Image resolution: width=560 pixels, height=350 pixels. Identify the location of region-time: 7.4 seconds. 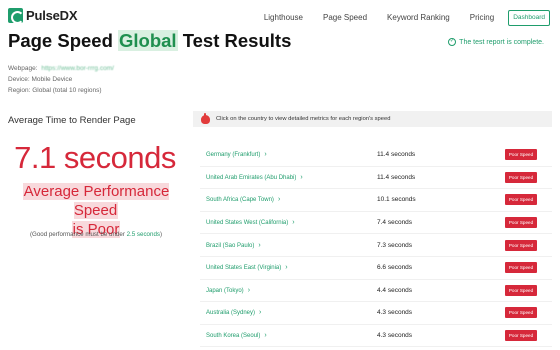
(395, 223).